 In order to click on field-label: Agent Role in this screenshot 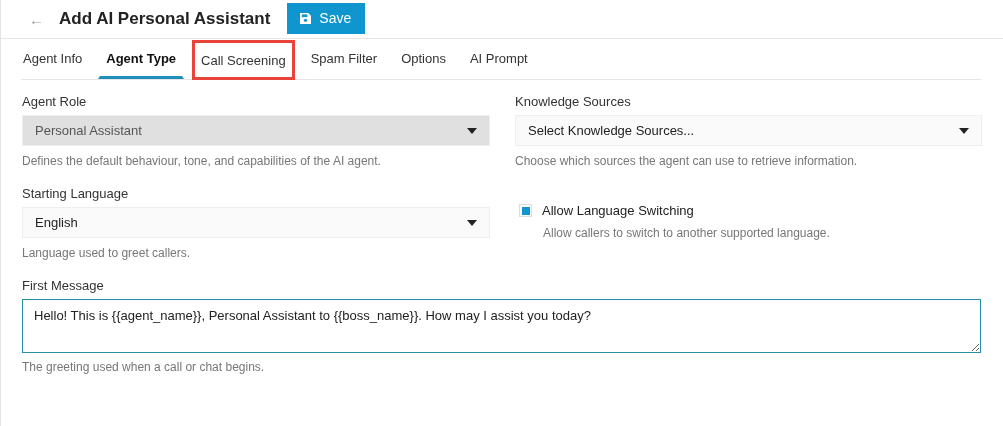, I will do `click(55, 101)`.